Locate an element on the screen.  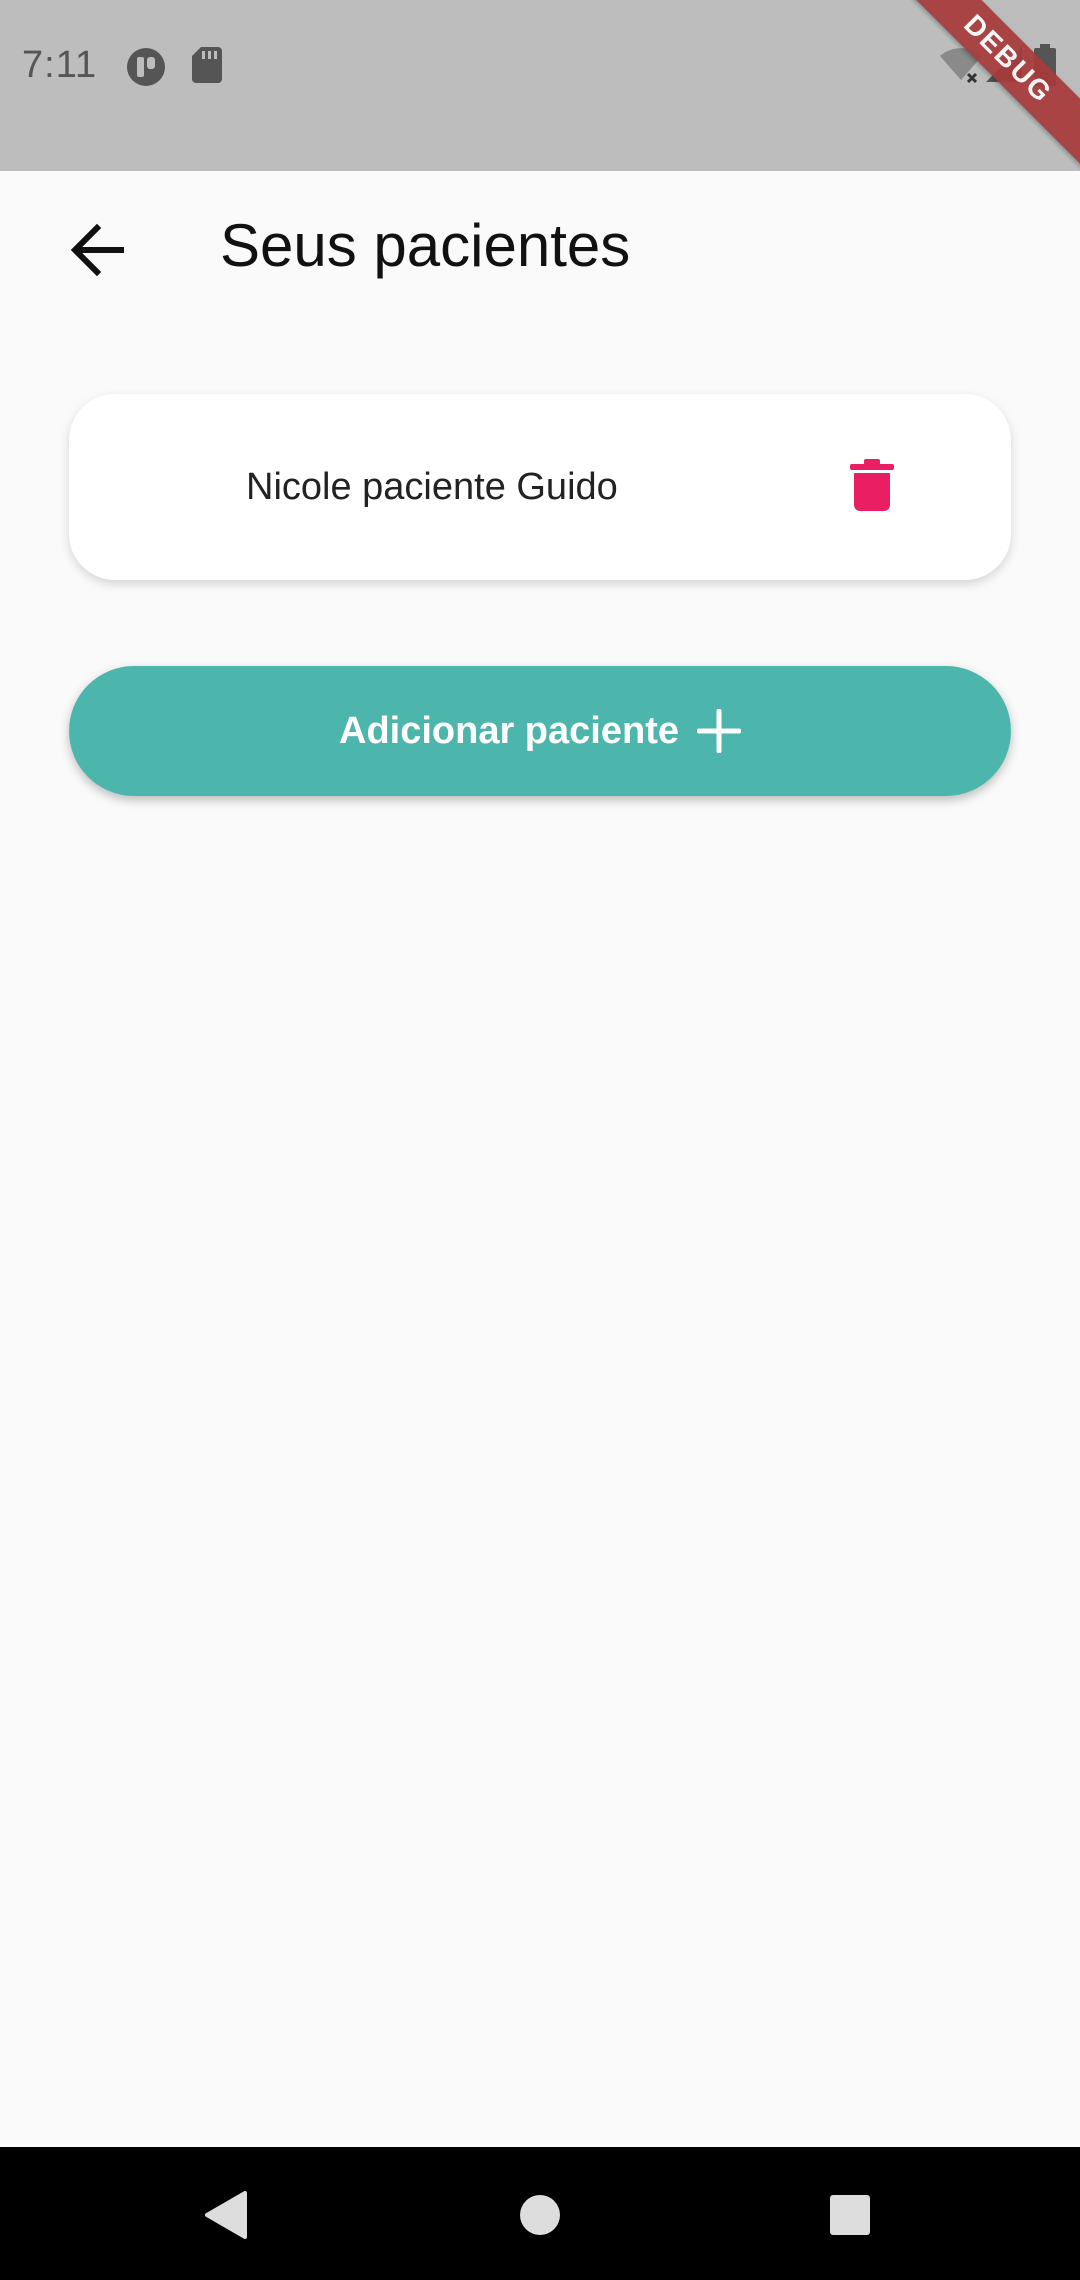
trash-icon is located at coordinates (872, 487).